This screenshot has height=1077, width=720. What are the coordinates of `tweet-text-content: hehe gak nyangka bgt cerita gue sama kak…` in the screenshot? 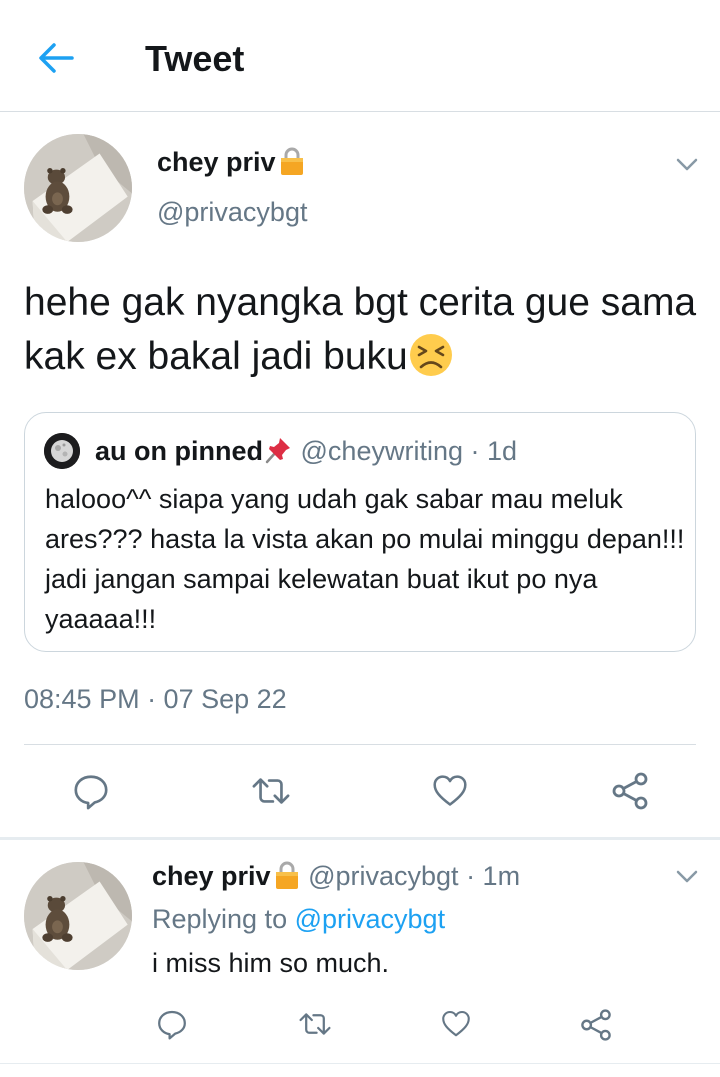 It's located at (360, 329).